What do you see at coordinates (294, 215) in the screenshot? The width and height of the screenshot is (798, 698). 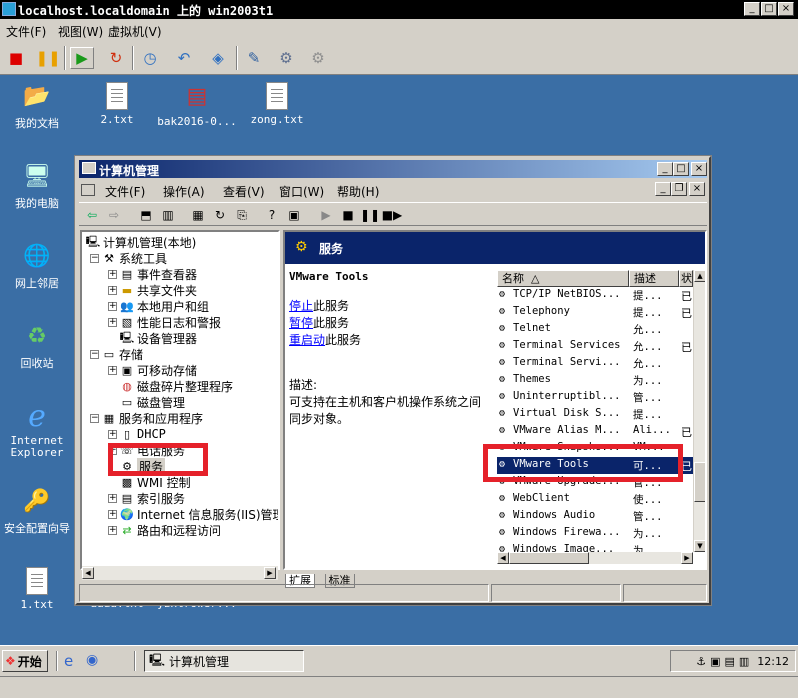 I see `action-pane-icon: ▣` at bounding box center [294, 215].